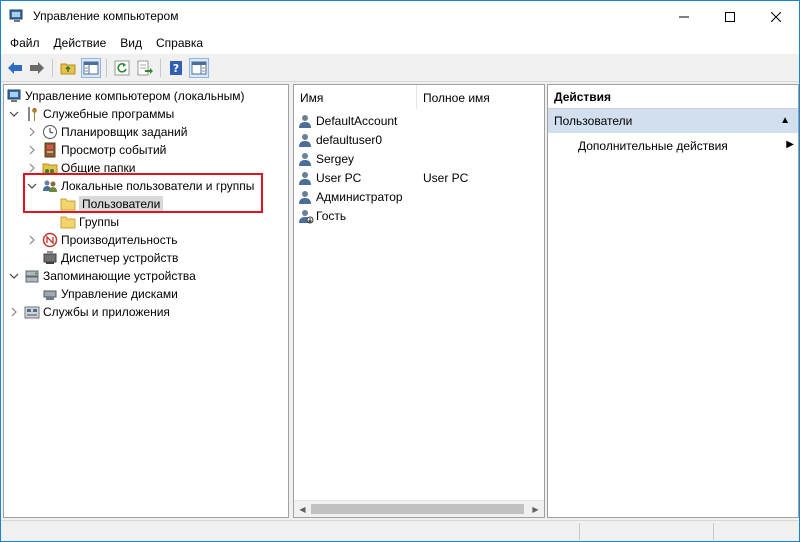 Image resolution: width=800 pixels, height=542 pixels. What do you see at coordinates (684, 16) in the screenshot?
I see `minimize-button` at bounding box center [684, 16].